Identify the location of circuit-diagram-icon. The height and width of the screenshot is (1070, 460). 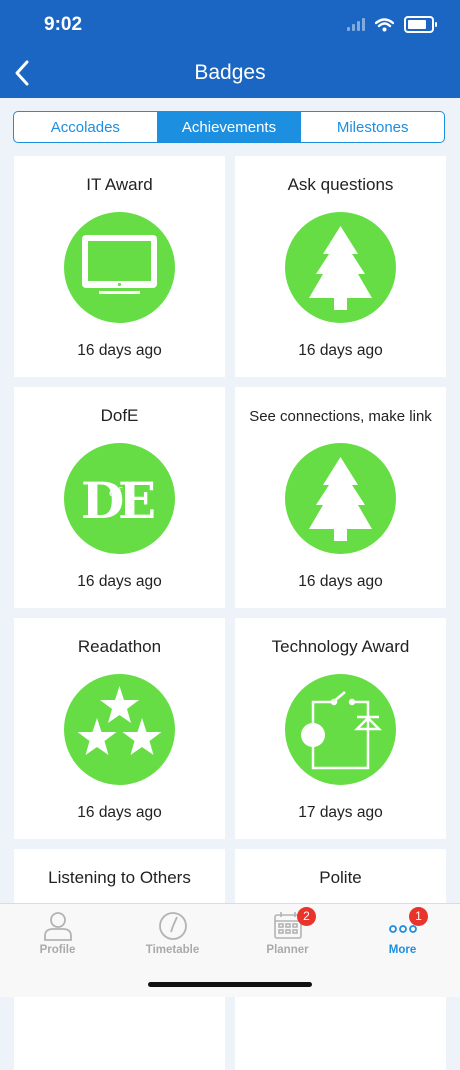
(340, 729).